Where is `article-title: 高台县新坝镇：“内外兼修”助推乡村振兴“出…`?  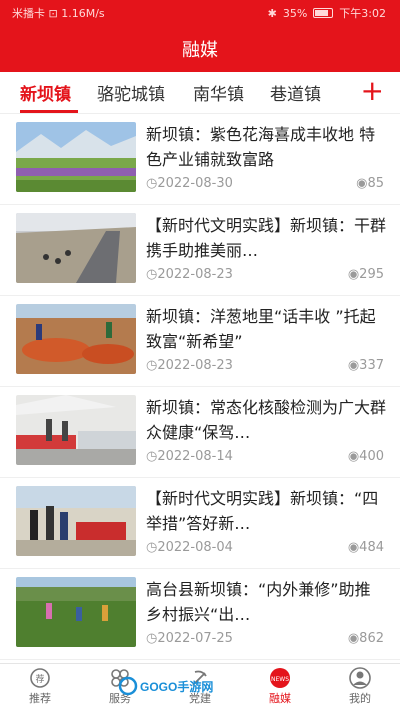 article-title: 高台县新坝镇：“内外兼修”助推乡村振兴“出… is located at coordinates (258, 602).